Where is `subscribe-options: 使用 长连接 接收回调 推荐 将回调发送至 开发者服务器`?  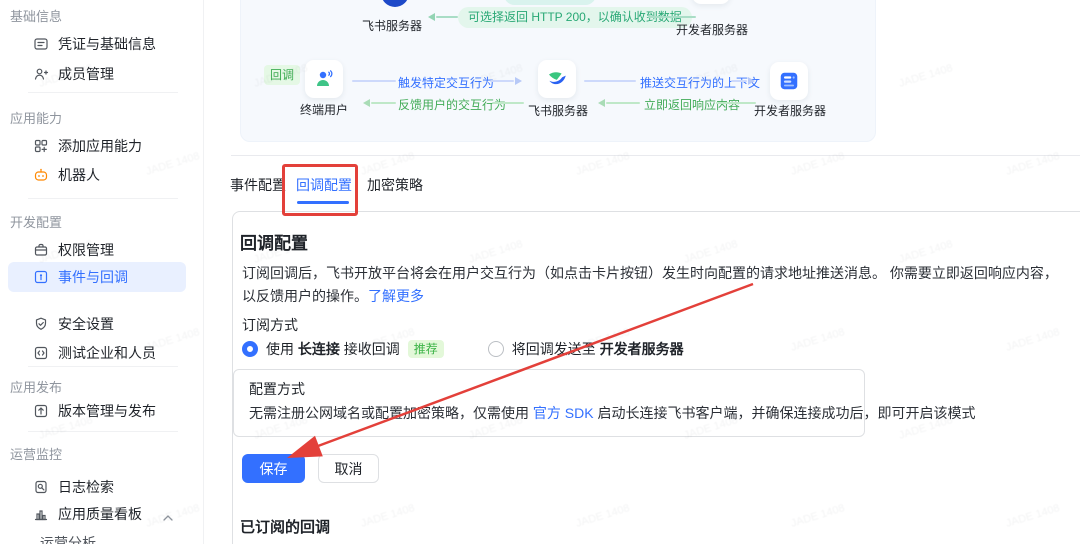
subscribe-options: 使用 长连接 接收回调 推荐 将回调发送至 开发者服务器 is located at coordinates (463, 349).